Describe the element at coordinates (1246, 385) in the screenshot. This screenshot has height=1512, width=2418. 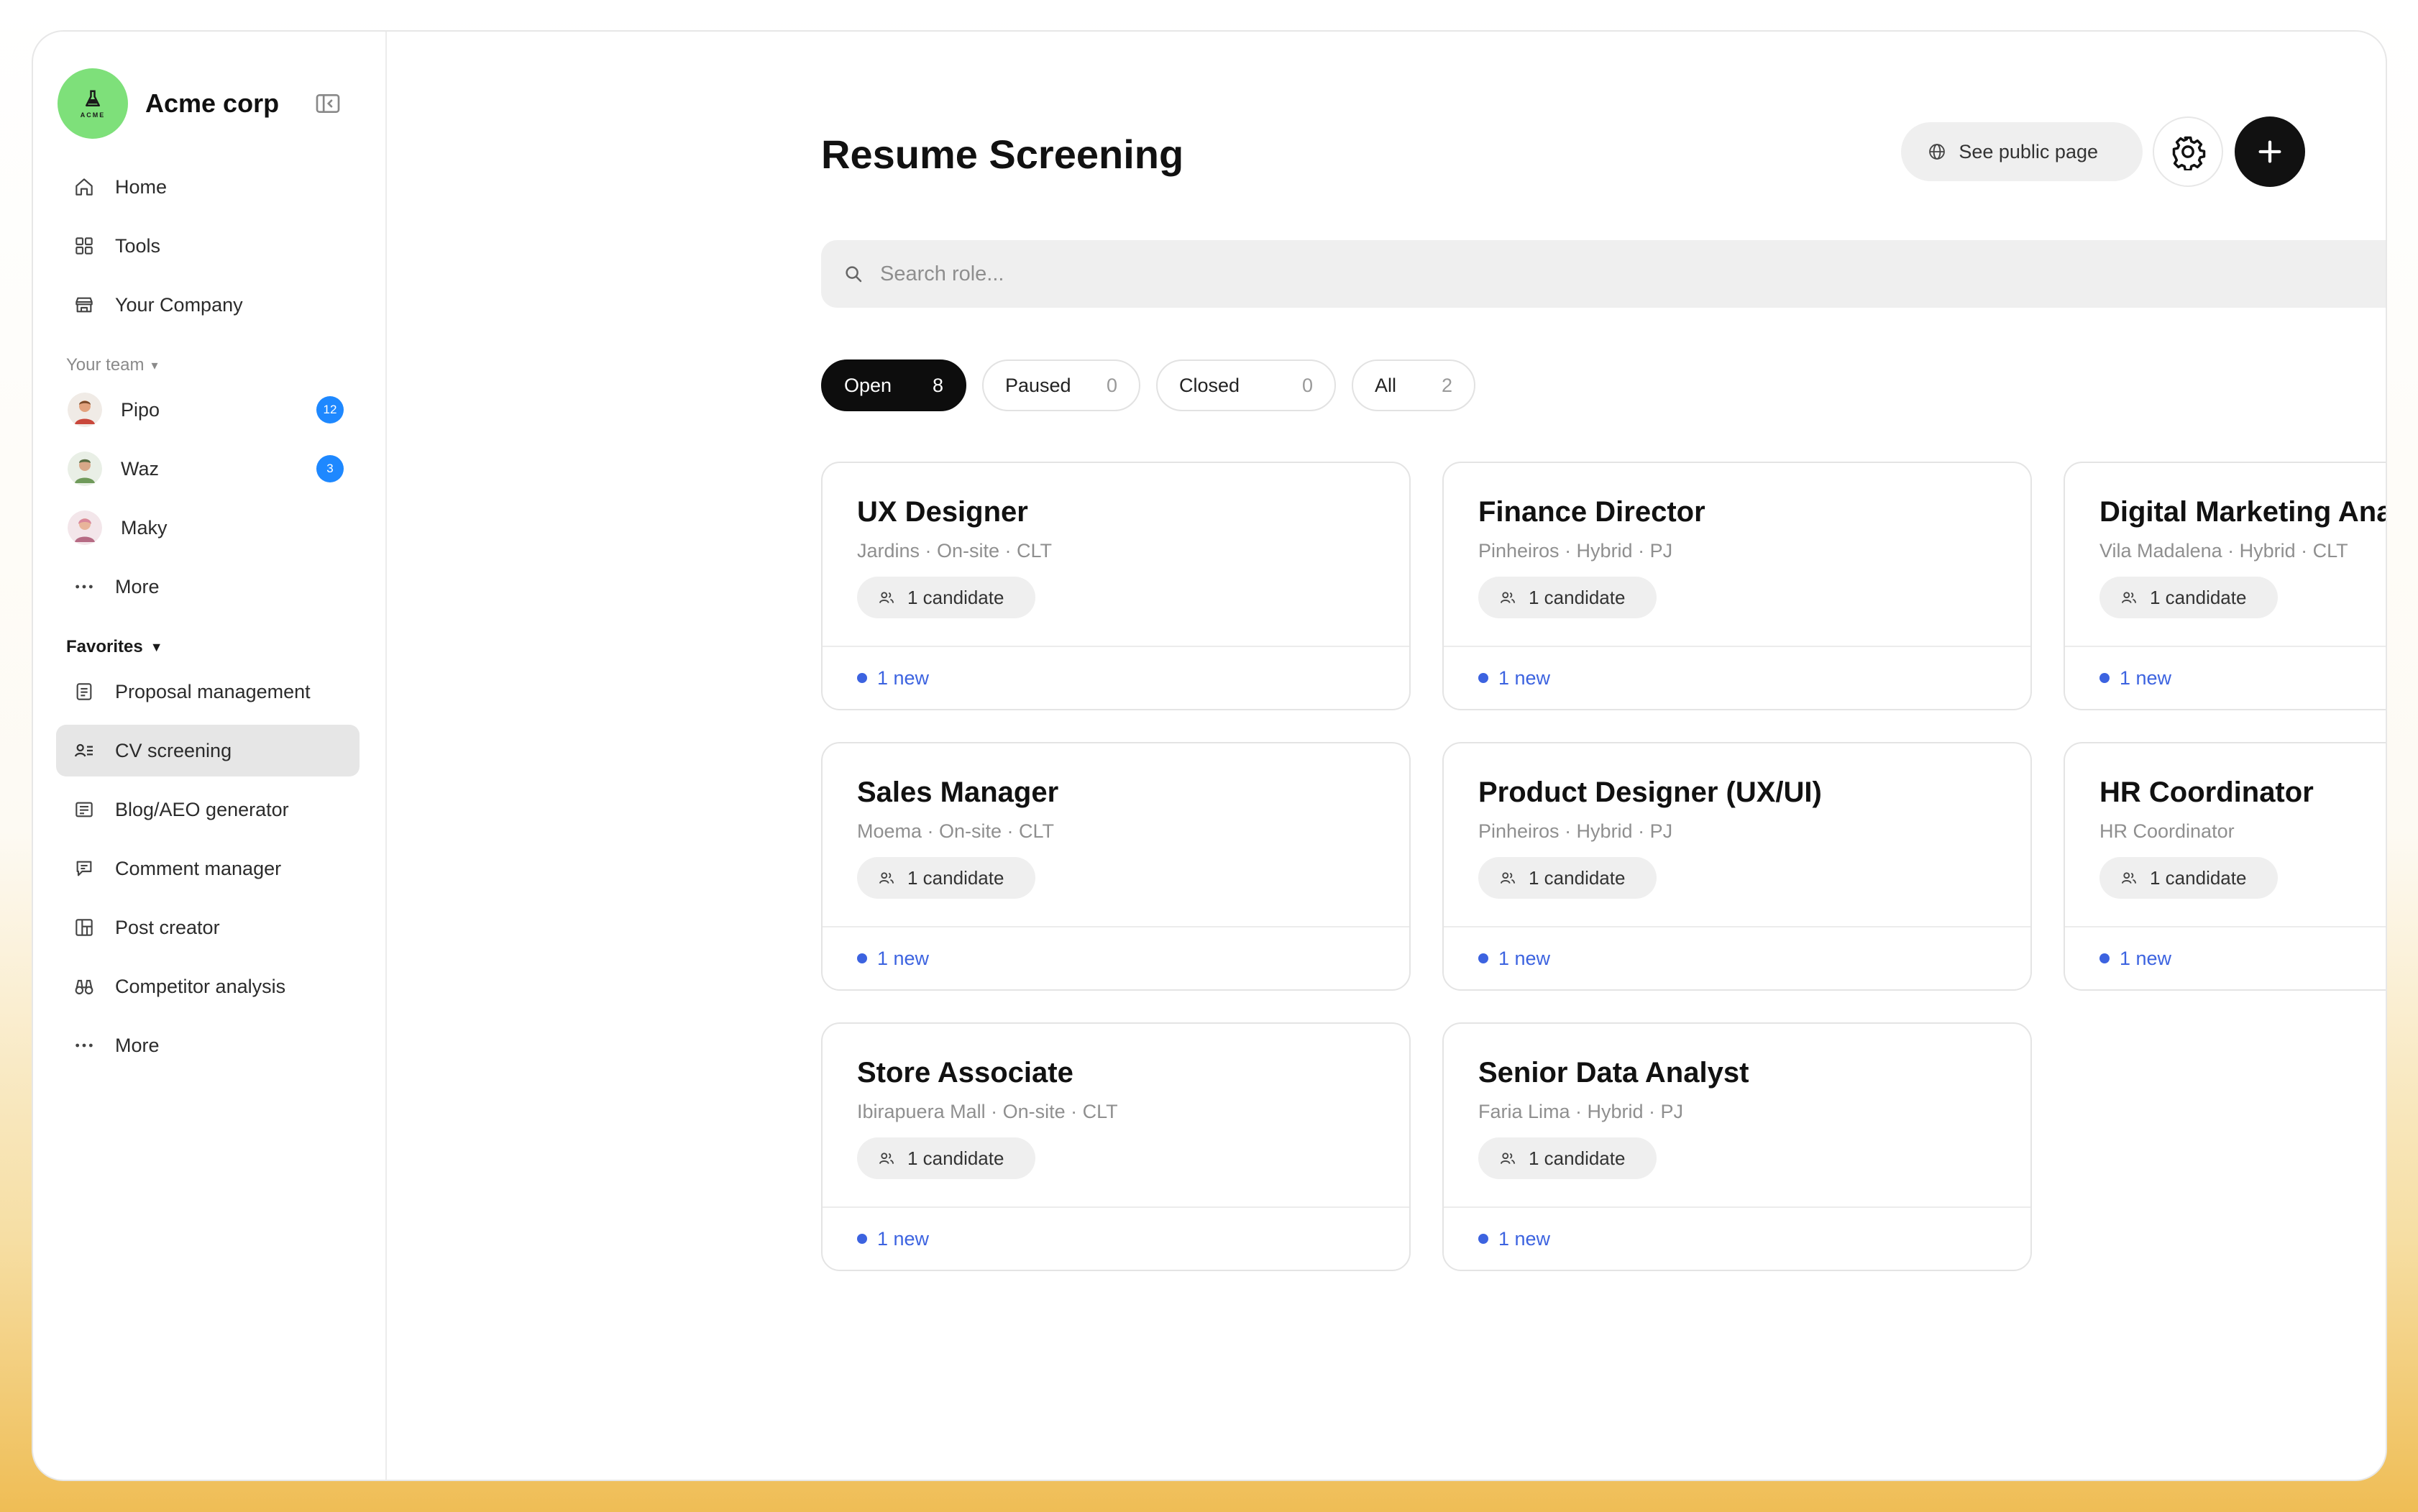
I see `filter-closed: Closed 0` at that location.